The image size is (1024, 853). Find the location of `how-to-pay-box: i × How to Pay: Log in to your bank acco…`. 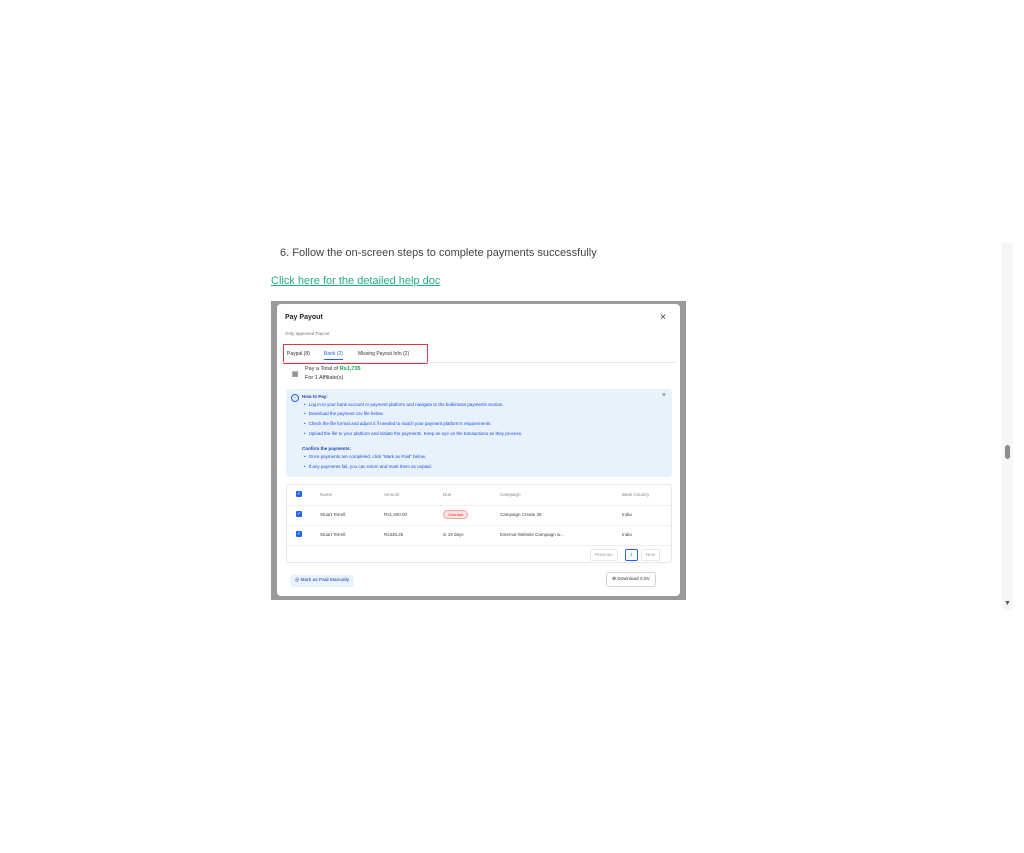

how-to-pay-box: i × How to Pay: Log in to your bank acco… is located at coordinates (479, 433).